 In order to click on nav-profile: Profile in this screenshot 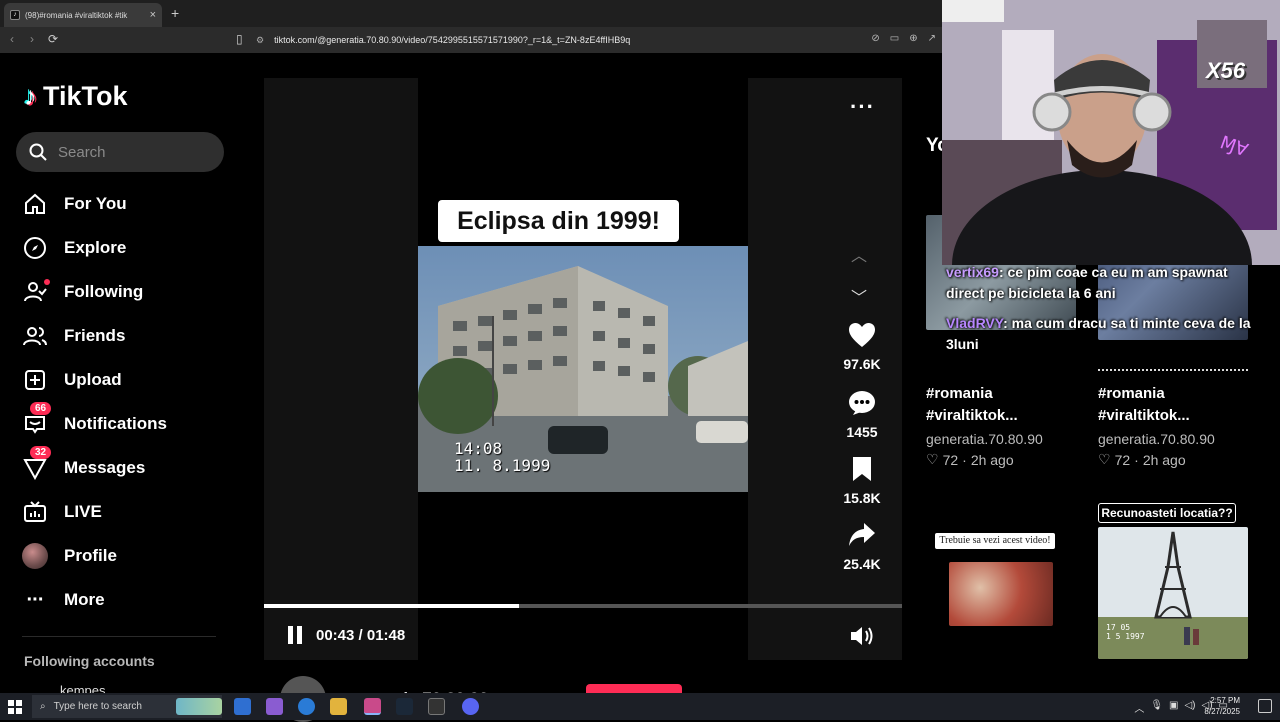, I will do `click(69, 556)`.